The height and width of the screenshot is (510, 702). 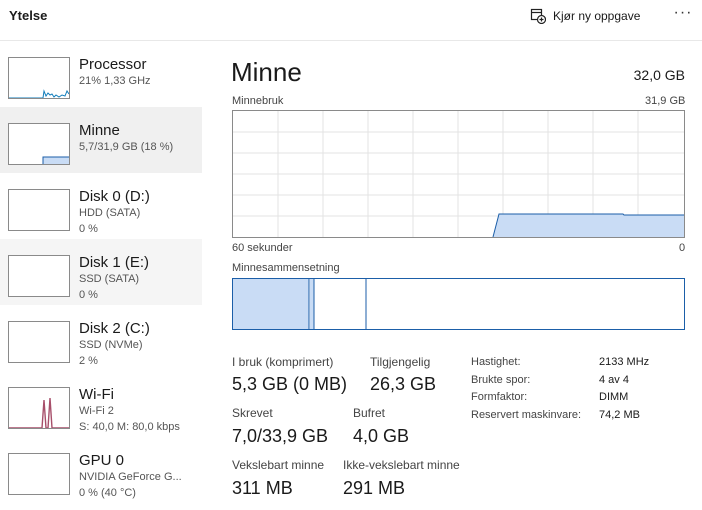 I want to click on sidebar-item-detail: HDD (SATA), so click(x=110, y=213).